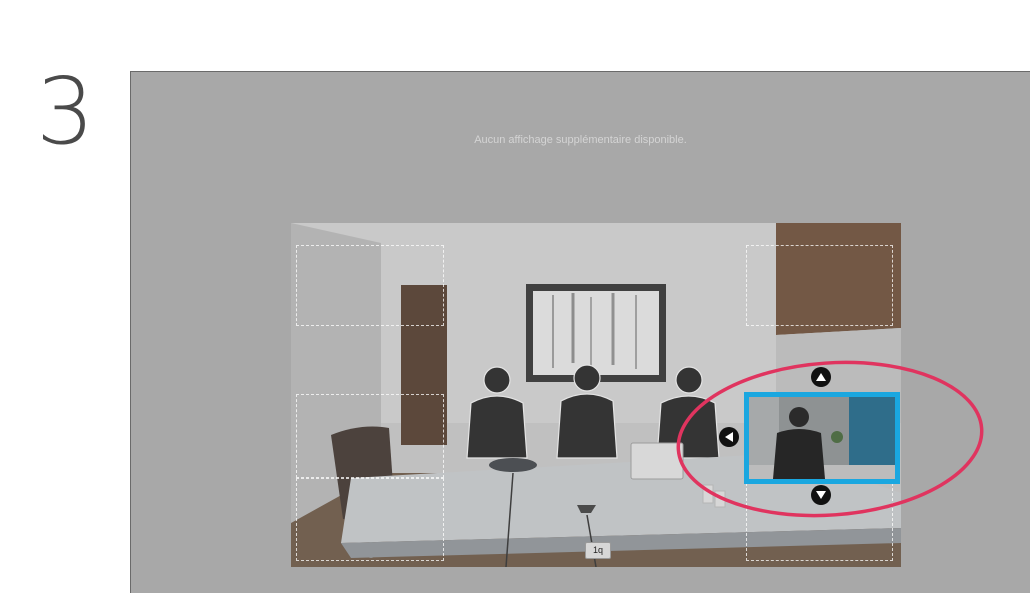  Describe the element at coordinates (821, 377) in the screenshot. I see `arrow-up-icon` at that location.